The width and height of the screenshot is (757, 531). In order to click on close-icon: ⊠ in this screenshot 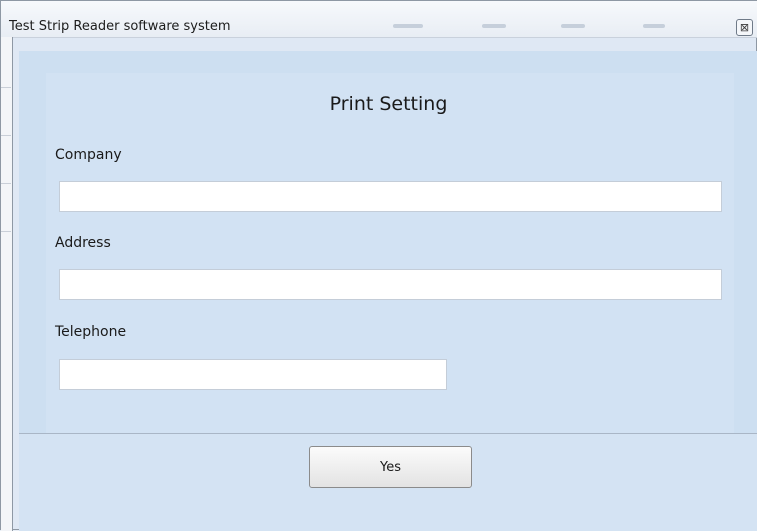, I will do `click(744, 27)`.